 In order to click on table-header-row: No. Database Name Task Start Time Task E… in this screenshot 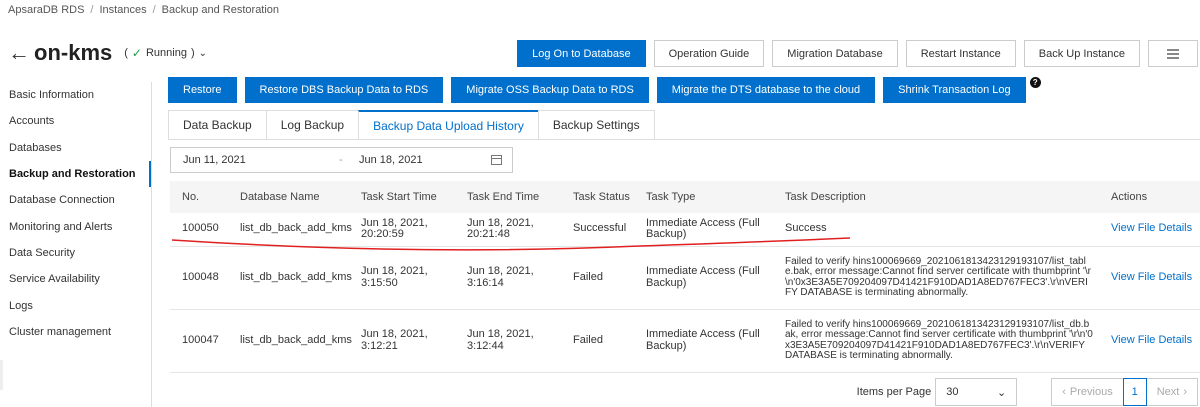, I will do `click(685, 197)`.